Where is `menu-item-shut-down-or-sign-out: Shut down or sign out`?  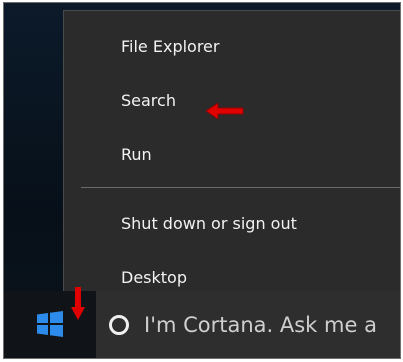
menu-item-shut-down-or-sign-out: Shut down or sign out is located at coordinates (232, 224).